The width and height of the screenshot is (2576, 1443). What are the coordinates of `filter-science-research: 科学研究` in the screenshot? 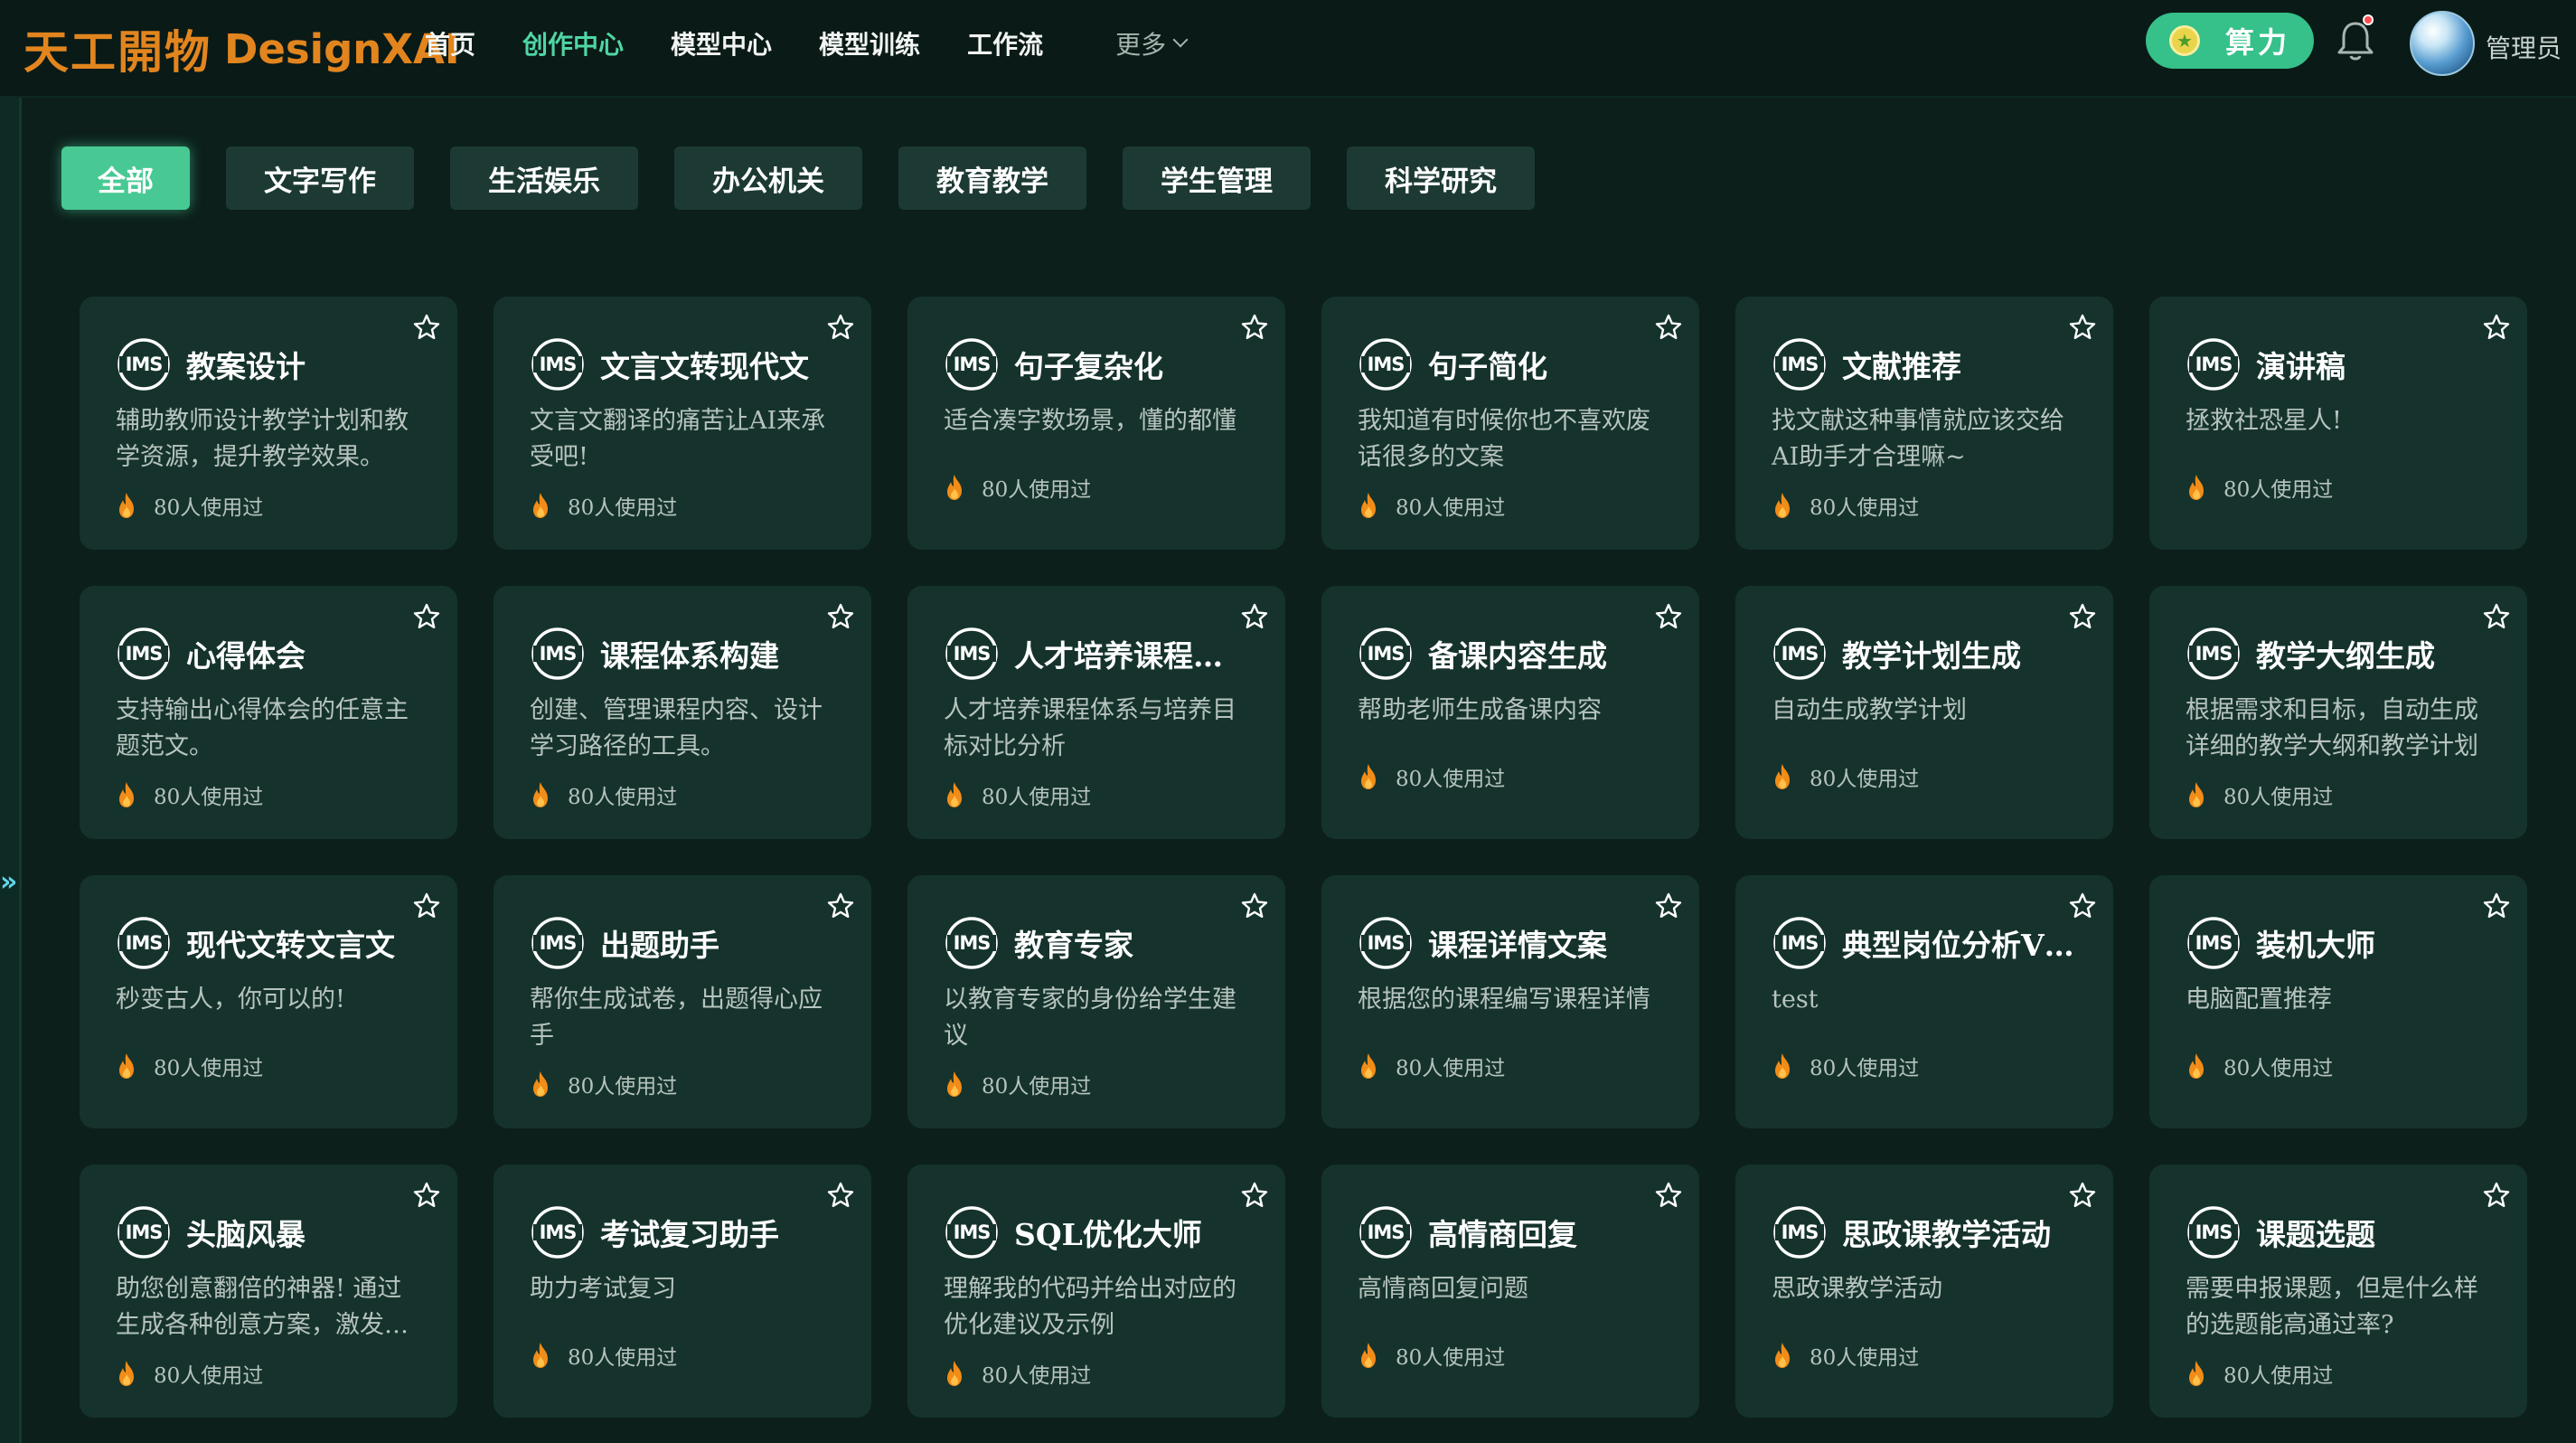 It's located at (1441, 178).